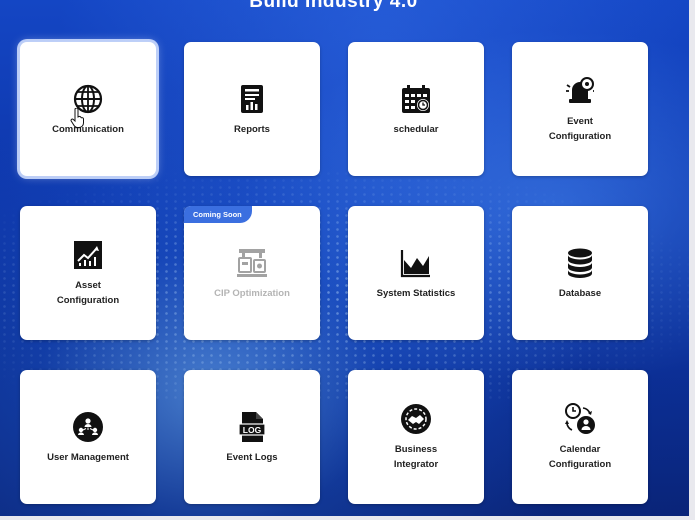 The height and width of the screenshot is (520, 695). What do you see at coordinates (416, 129) in the screenshot?
I see `tile-label: schedular` at bounding box center [416, 129].